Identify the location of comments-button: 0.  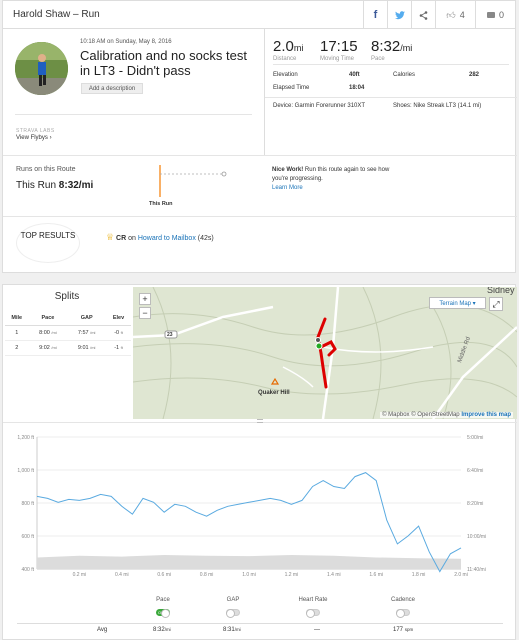
(495, 15).